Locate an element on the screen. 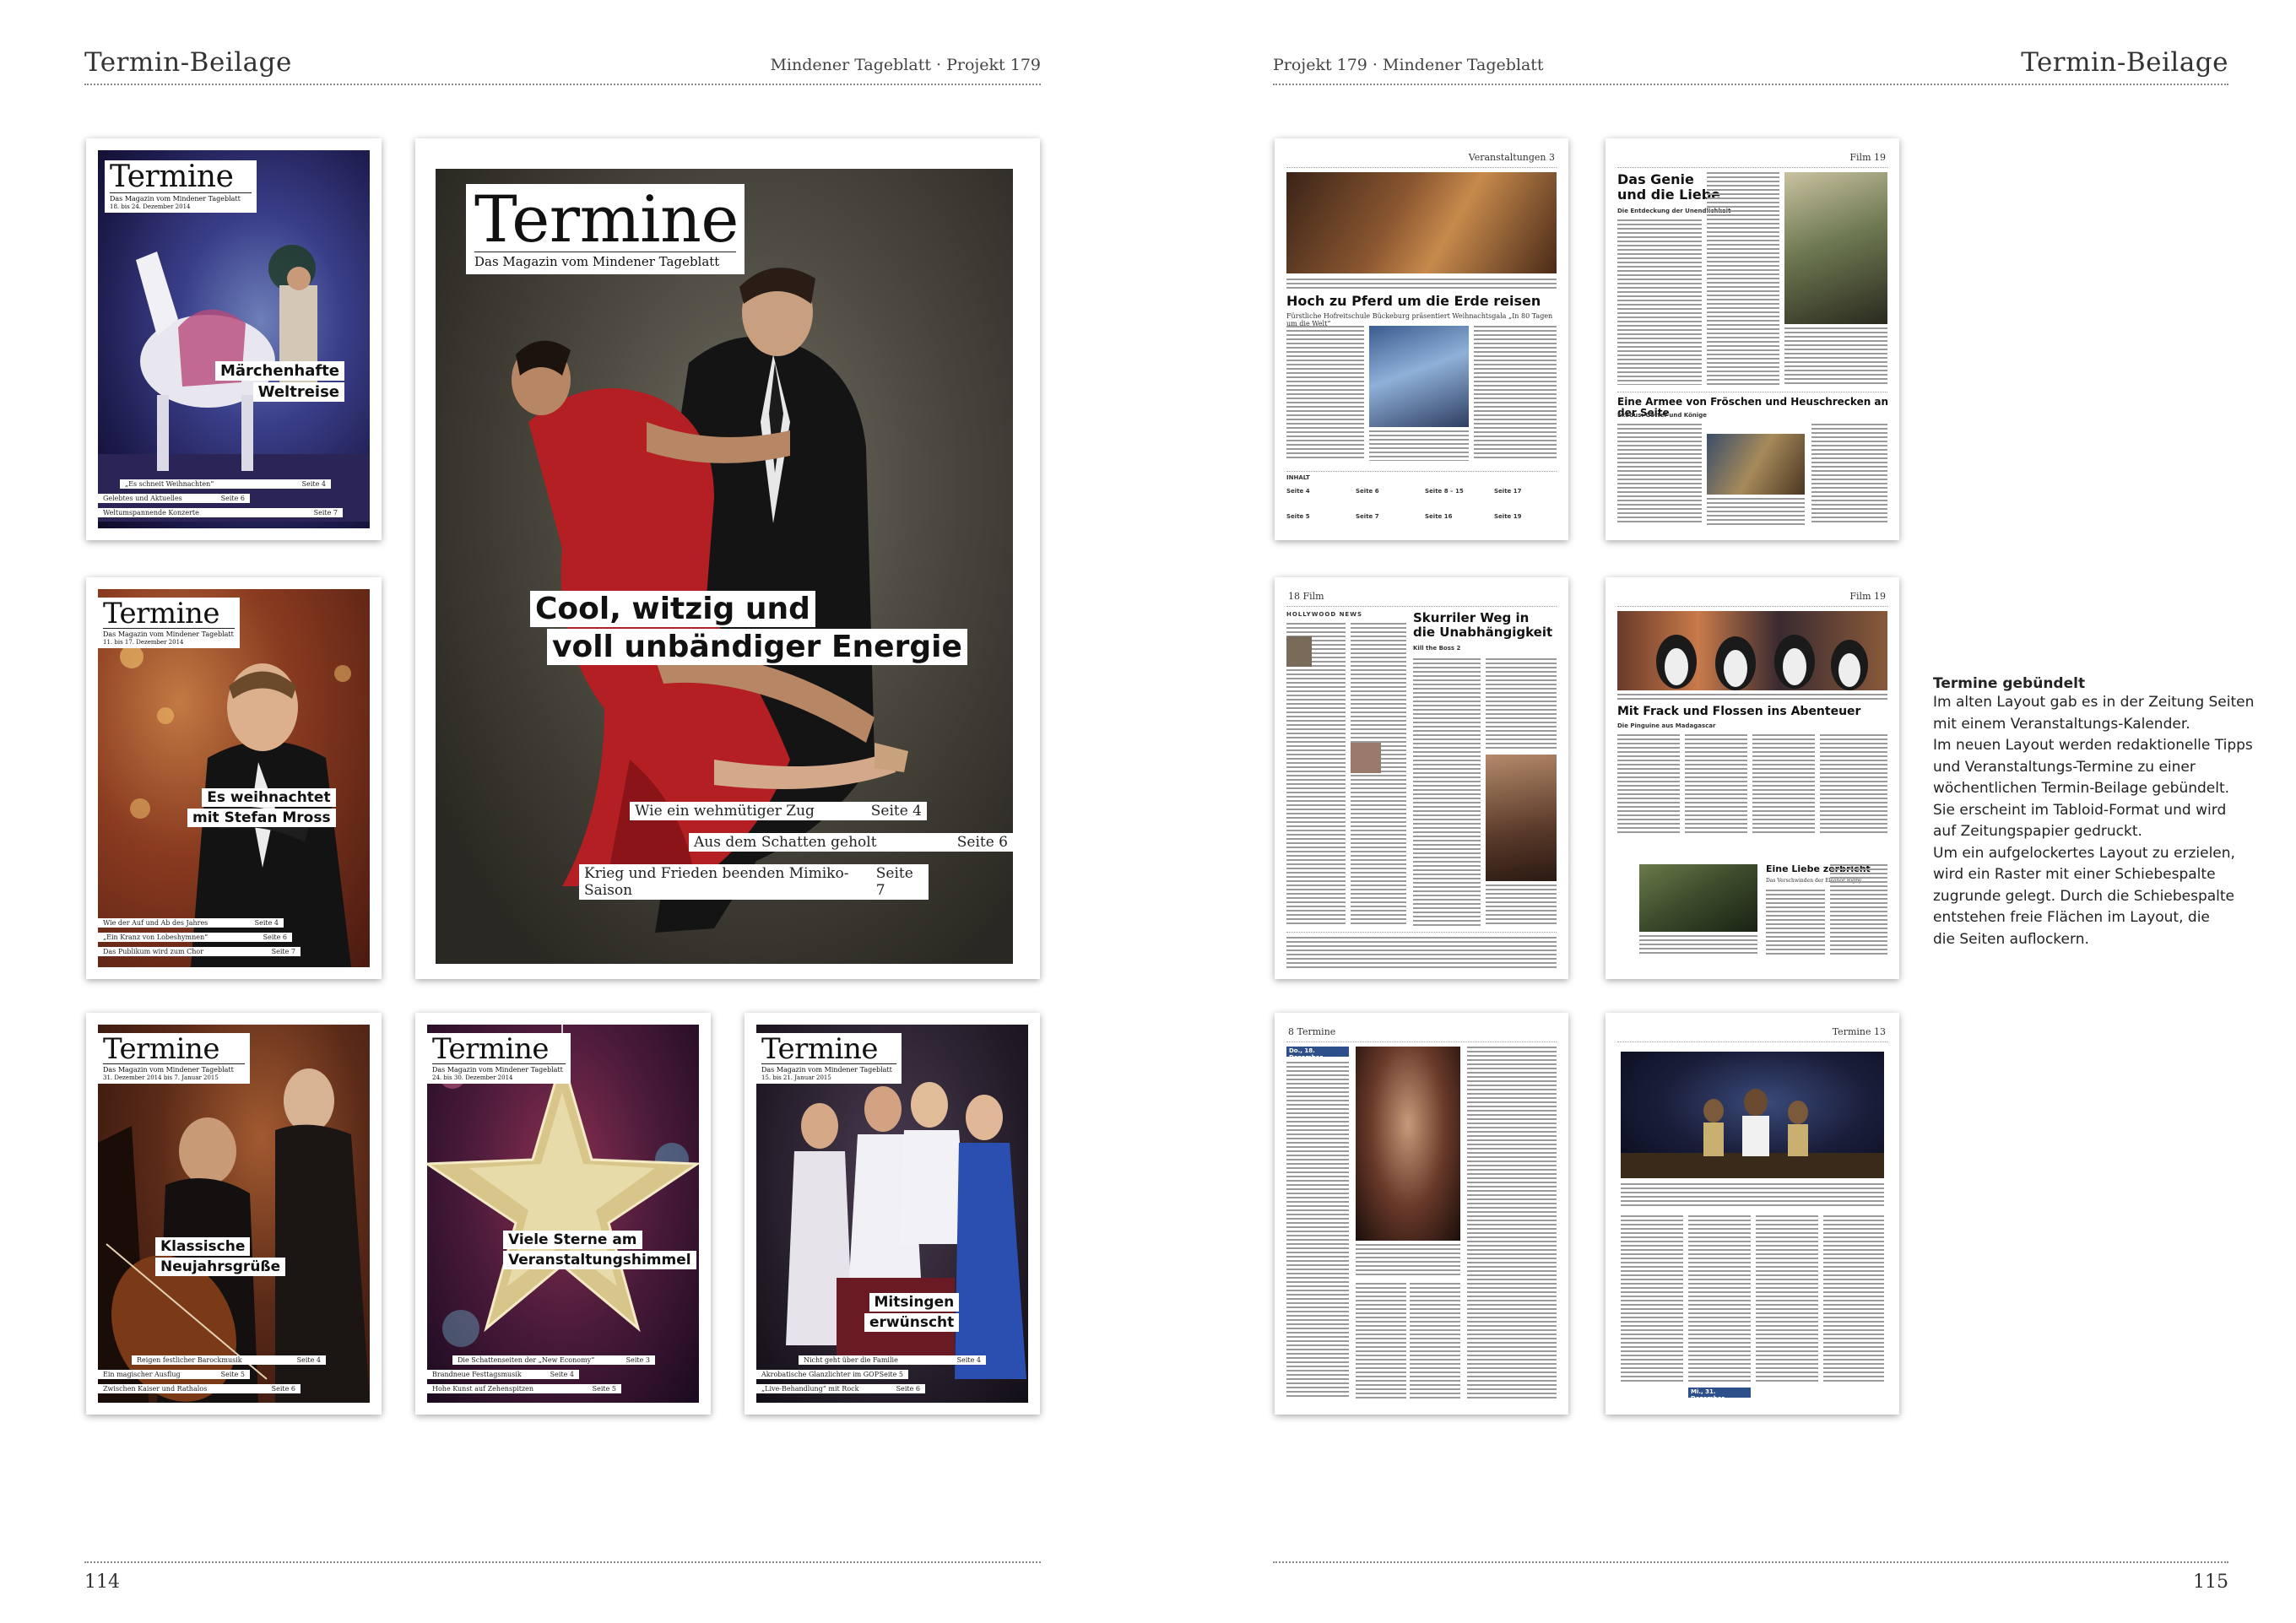  index-item: Seite 19 is located at coordinates (1508, 516).